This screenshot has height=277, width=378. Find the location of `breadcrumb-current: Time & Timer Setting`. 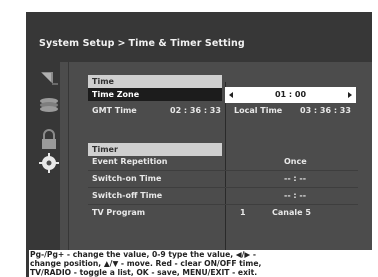

breadcrumb-current: Time & Timer Setting is located at coordinates (186, 43).